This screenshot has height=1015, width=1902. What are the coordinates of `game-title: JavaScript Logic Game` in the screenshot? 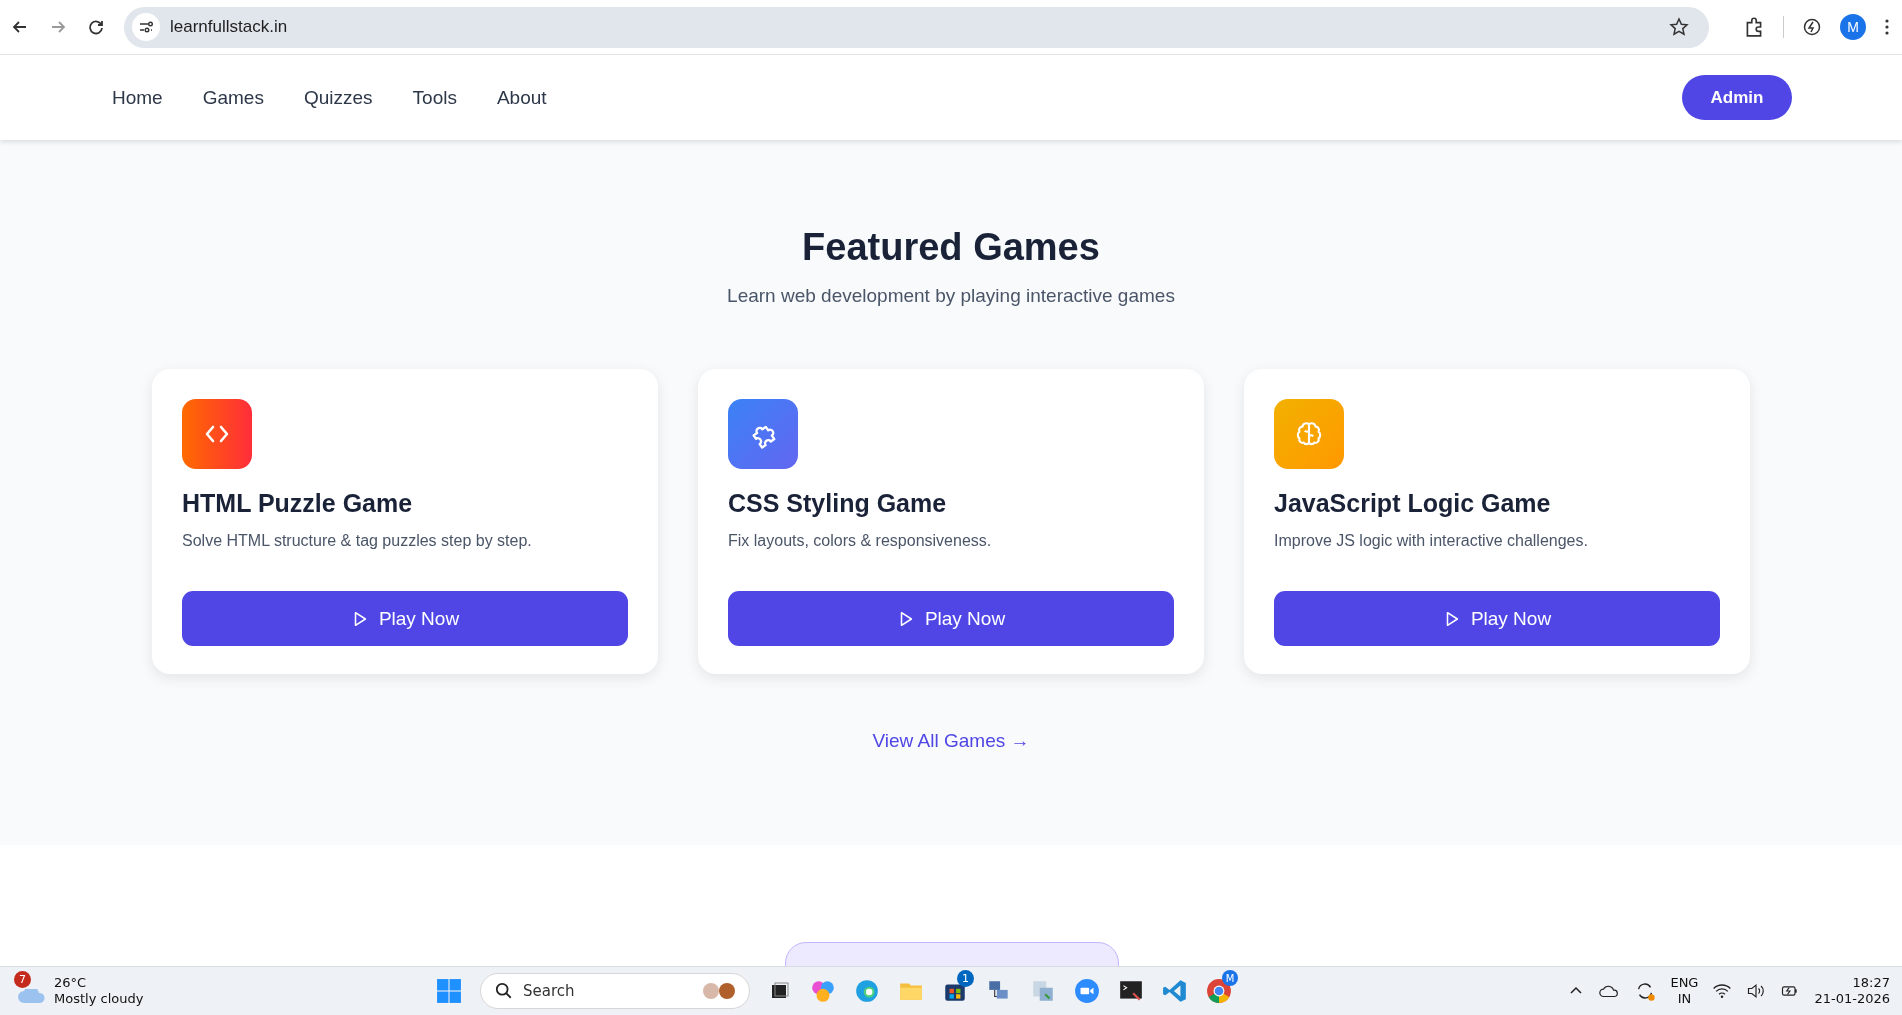 It's located at (1413, 503).